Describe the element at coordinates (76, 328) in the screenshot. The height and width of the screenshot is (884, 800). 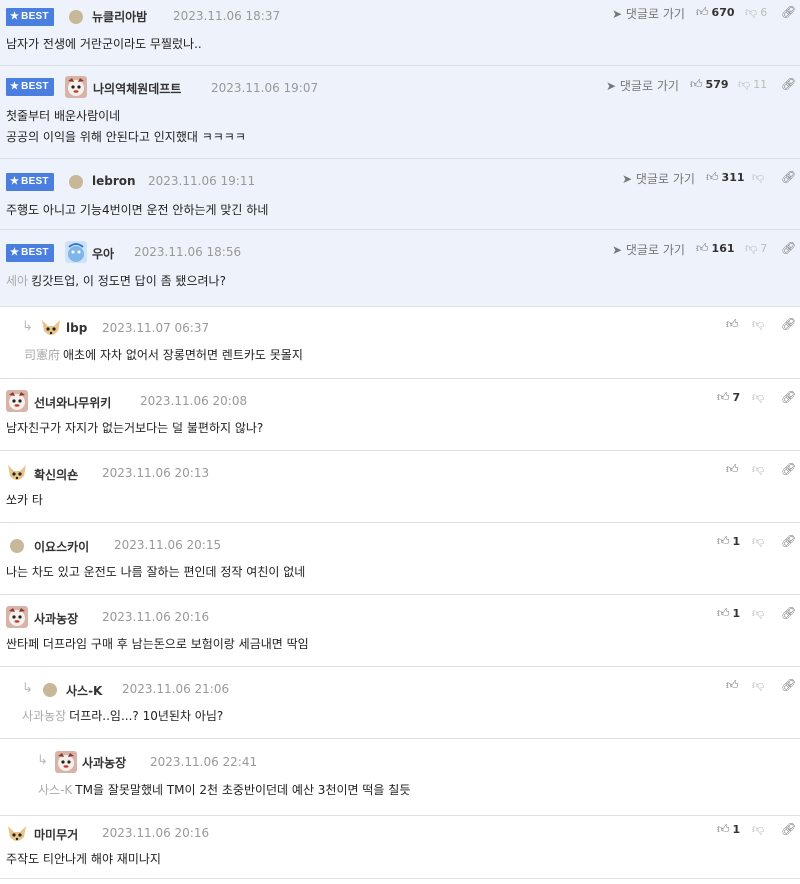
I see `comment-author: lbp` at that location.